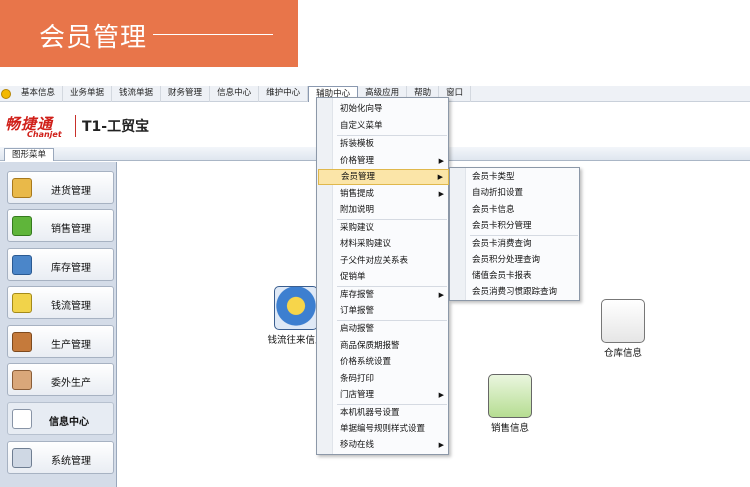 The height and width of the screenshot is (487, 750). I want to click on brand-logo-en: Chanjet, so click(44, 134).